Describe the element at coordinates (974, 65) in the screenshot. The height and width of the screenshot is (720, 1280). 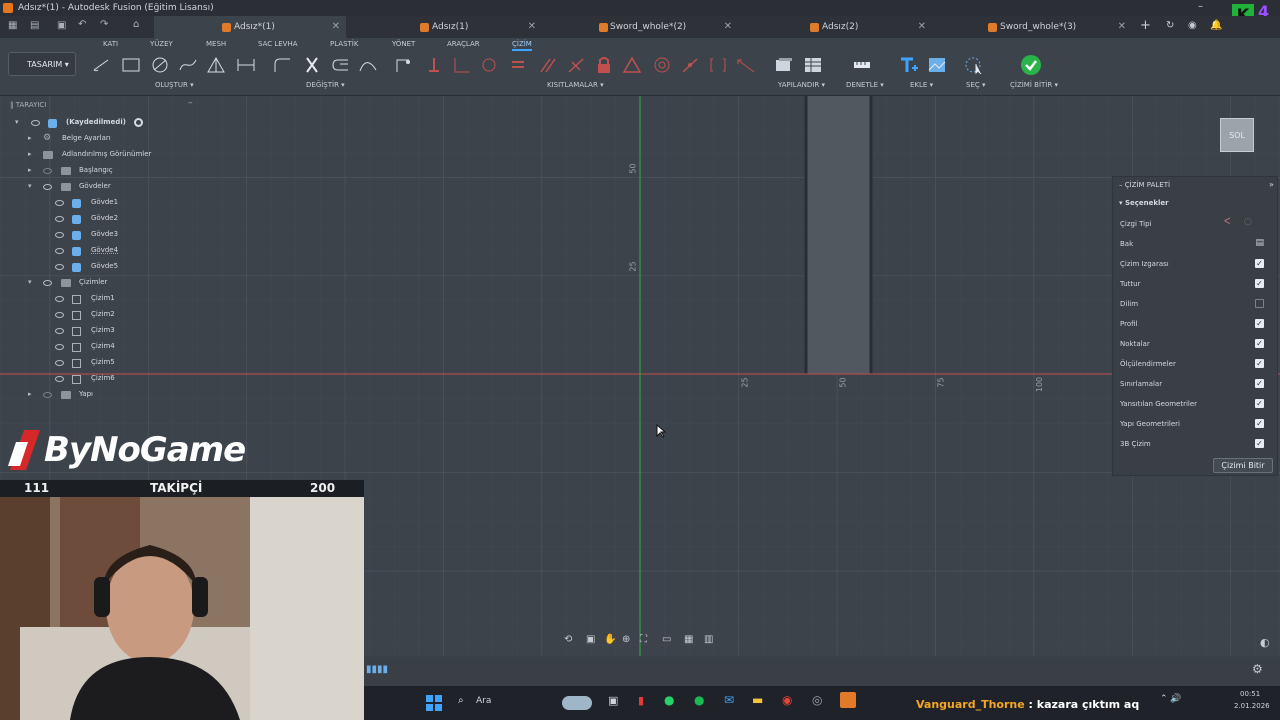
I see `select-tool-icon` at that location.